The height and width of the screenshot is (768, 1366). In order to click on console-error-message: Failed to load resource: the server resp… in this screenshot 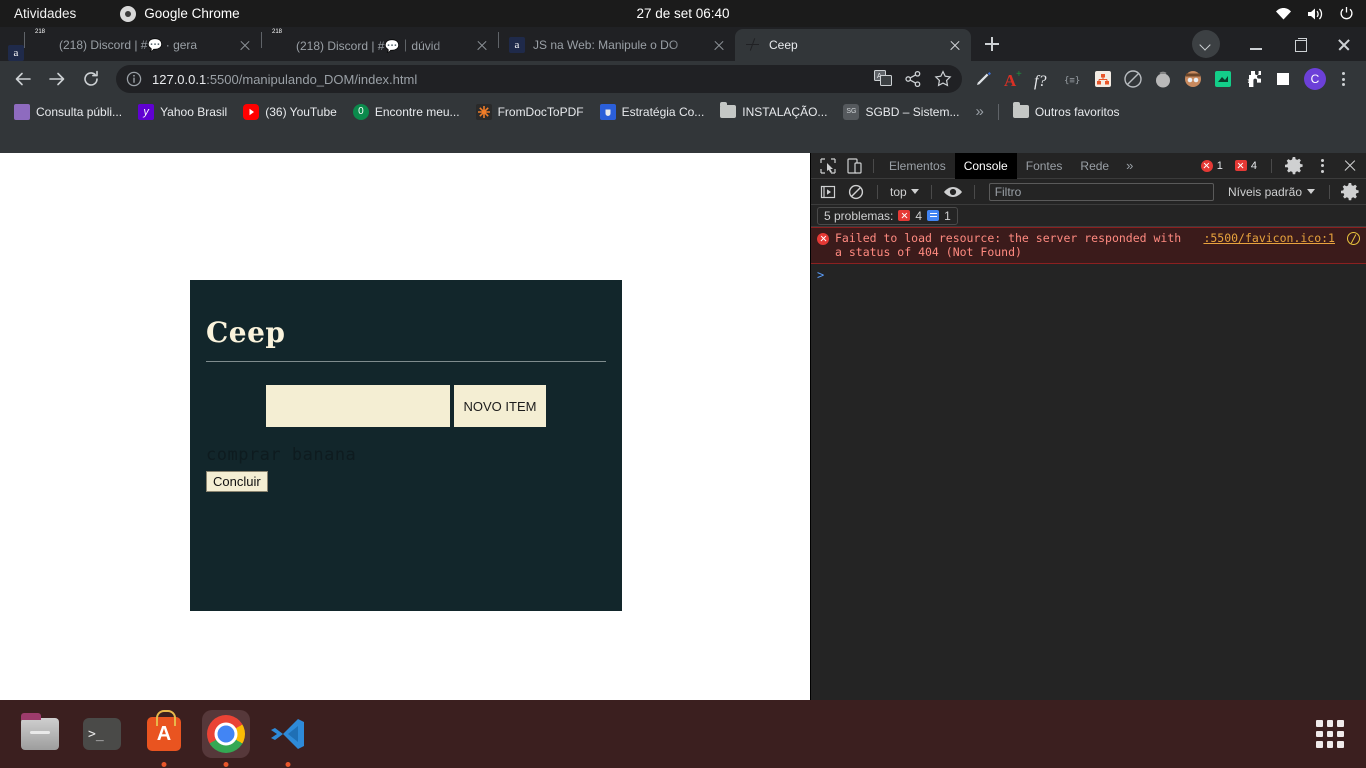, I will do `click(1088, 245)`.